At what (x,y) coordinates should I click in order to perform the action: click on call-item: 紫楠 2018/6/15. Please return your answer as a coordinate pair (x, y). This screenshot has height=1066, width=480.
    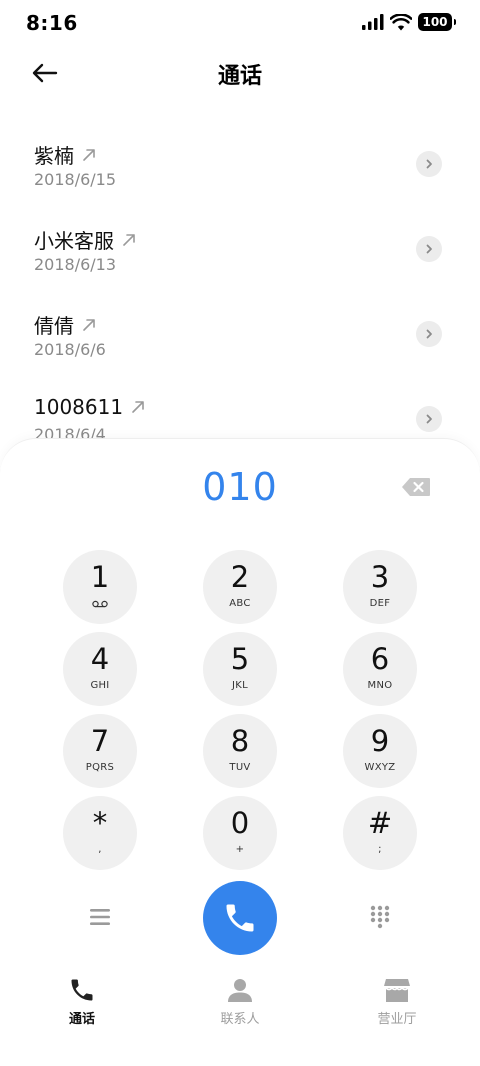
    Looking at the image, I should click on (240, 164).